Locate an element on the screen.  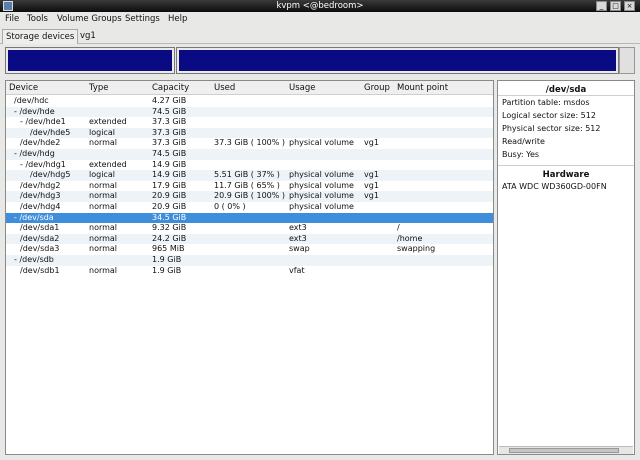
menu-volume-groups: Volume Groups is located at coordinates (89, 19).